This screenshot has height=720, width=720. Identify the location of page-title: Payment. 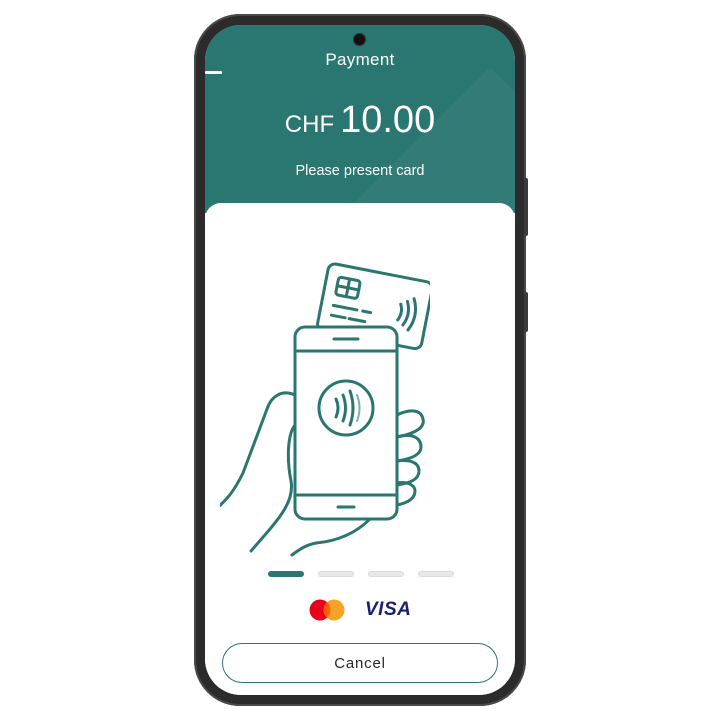
(360, 59).